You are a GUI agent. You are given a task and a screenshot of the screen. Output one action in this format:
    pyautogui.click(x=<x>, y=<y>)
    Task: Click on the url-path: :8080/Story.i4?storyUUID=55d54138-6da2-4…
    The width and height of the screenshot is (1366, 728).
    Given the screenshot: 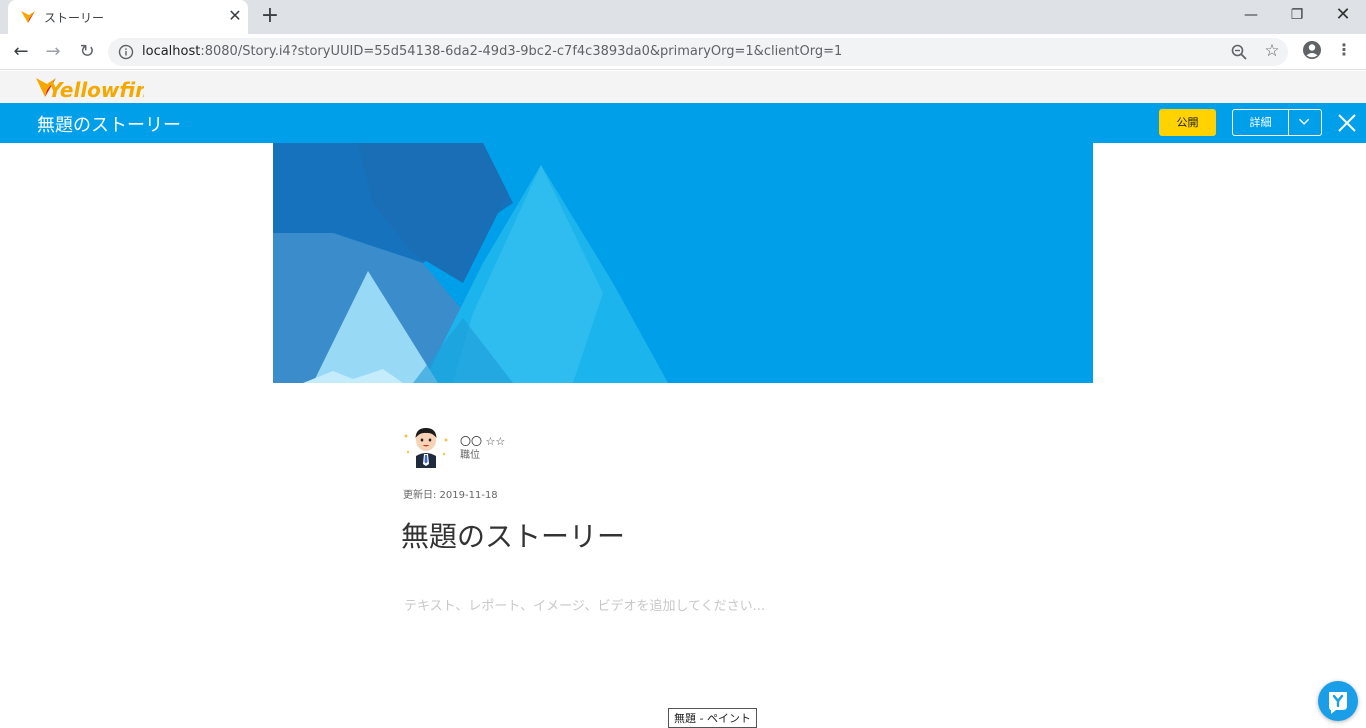 What is the action you would take?
    pyautogui.click(x=521, y=51)
    